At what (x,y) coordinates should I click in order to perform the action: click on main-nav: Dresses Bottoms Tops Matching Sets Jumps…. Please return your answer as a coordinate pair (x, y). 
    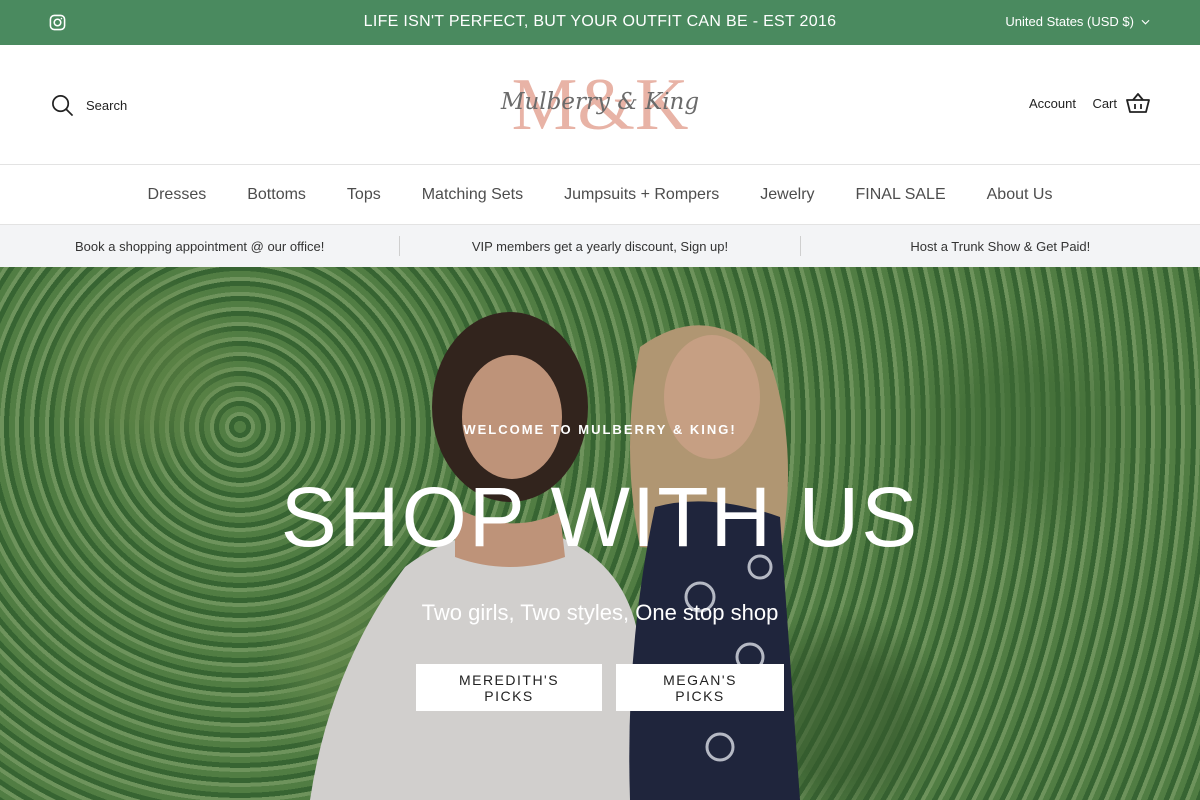
    Looking at the image, I should click on (600, 195).